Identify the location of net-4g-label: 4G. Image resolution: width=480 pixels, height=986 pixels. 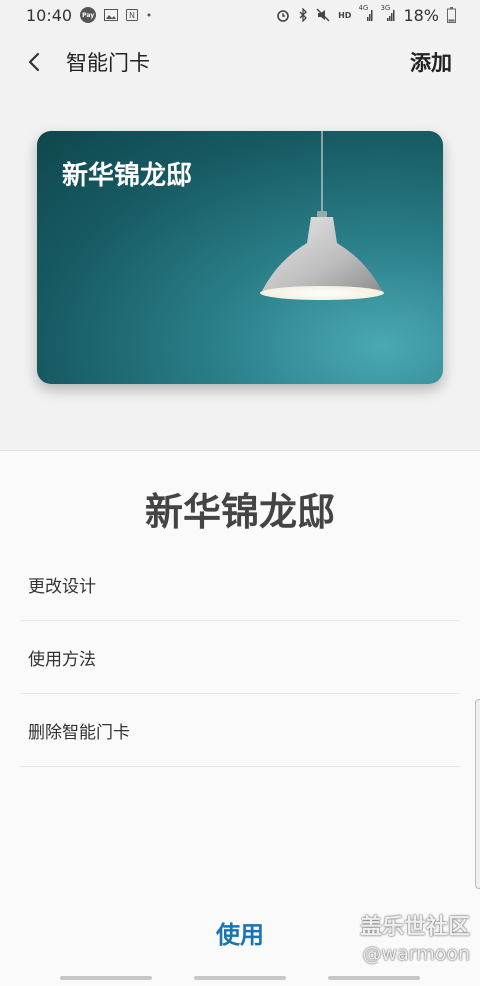
(363, 8).